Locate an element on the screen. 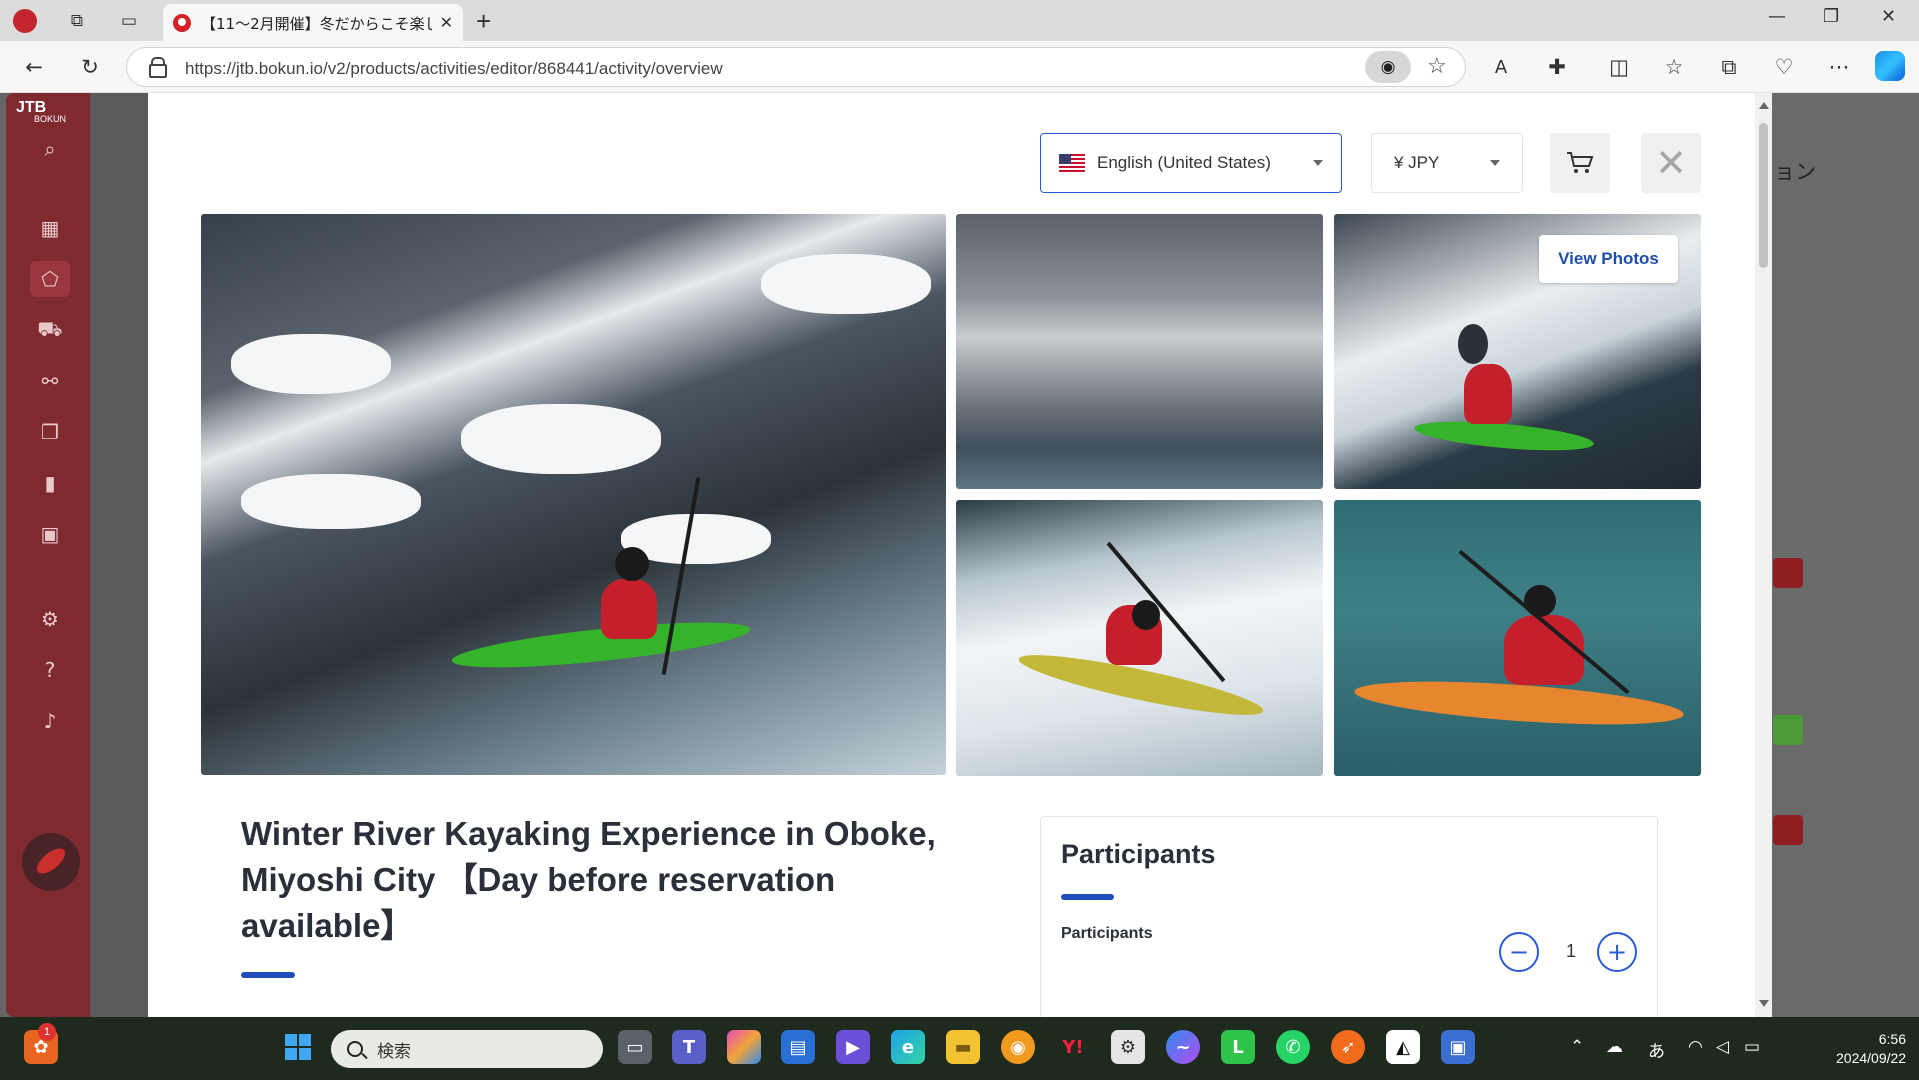 This screenshot has height=1080, width=1919. sidebar-cart-icon: ⛟ is located at coordinates (50, 330).